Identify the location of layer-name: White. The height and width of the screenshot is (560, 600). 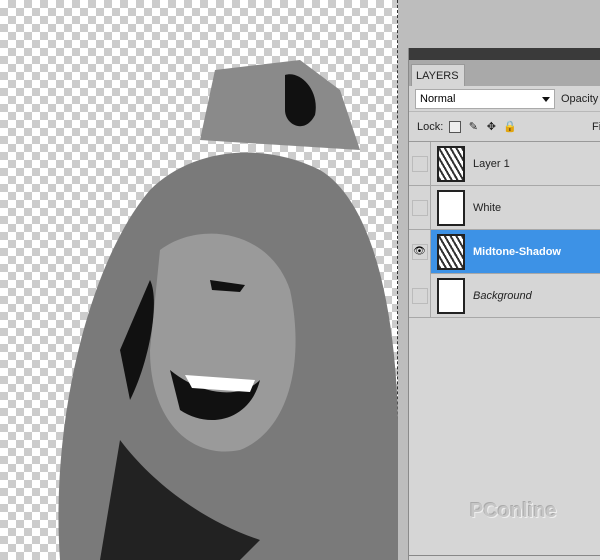
(487, 207).